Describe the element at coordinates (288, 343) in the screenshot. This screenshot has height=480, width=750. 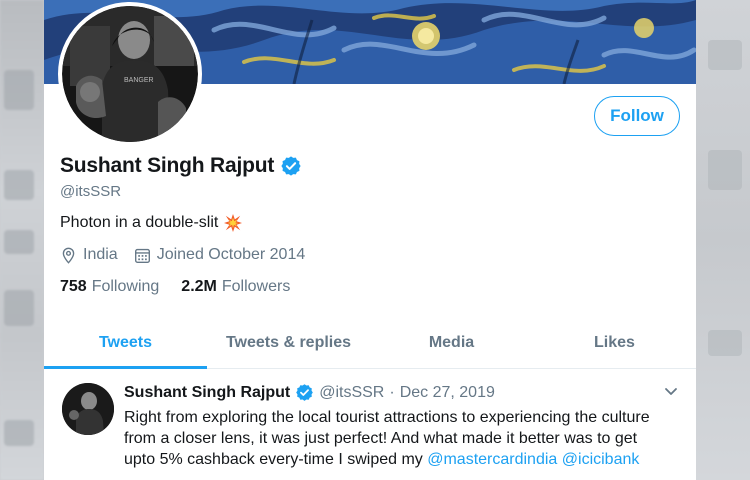
I see `tab-tweets-and-replies: Tweets & replies` at that location.